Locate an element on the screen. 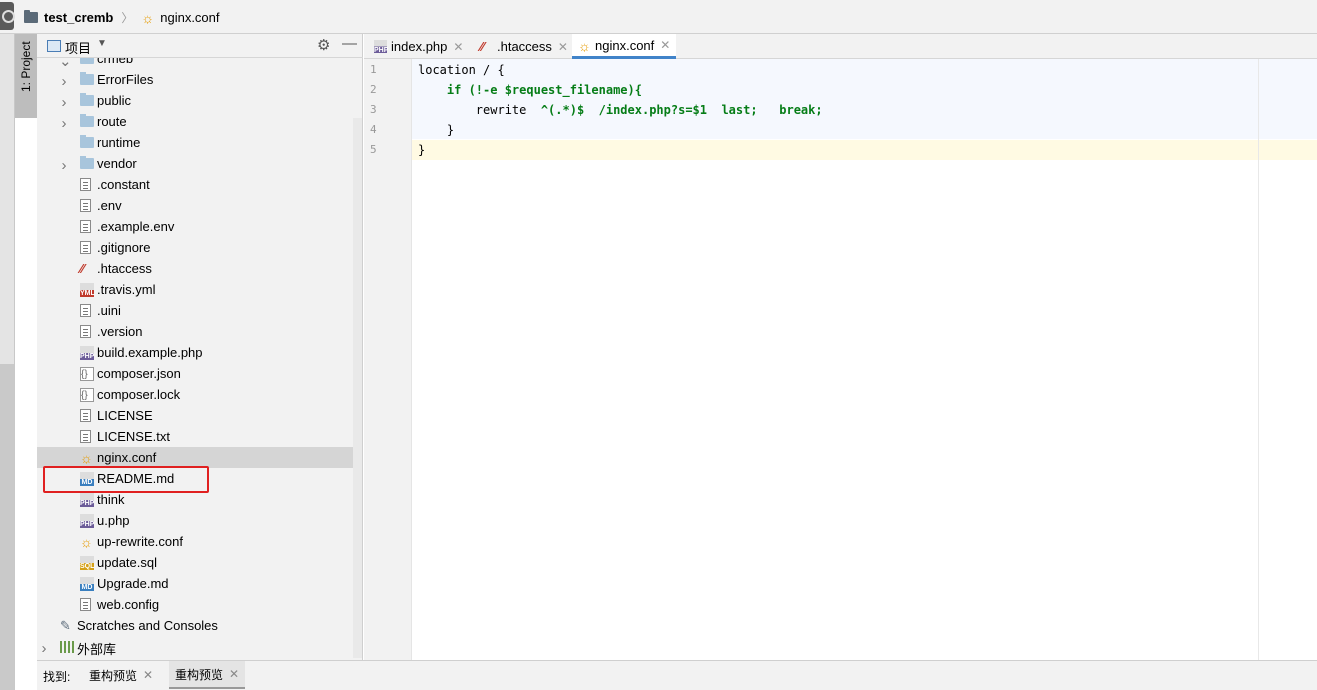 This screenshot has height=690, width=1317. breadcrumb-project: test_cremb is located at coordinates (78, 17).